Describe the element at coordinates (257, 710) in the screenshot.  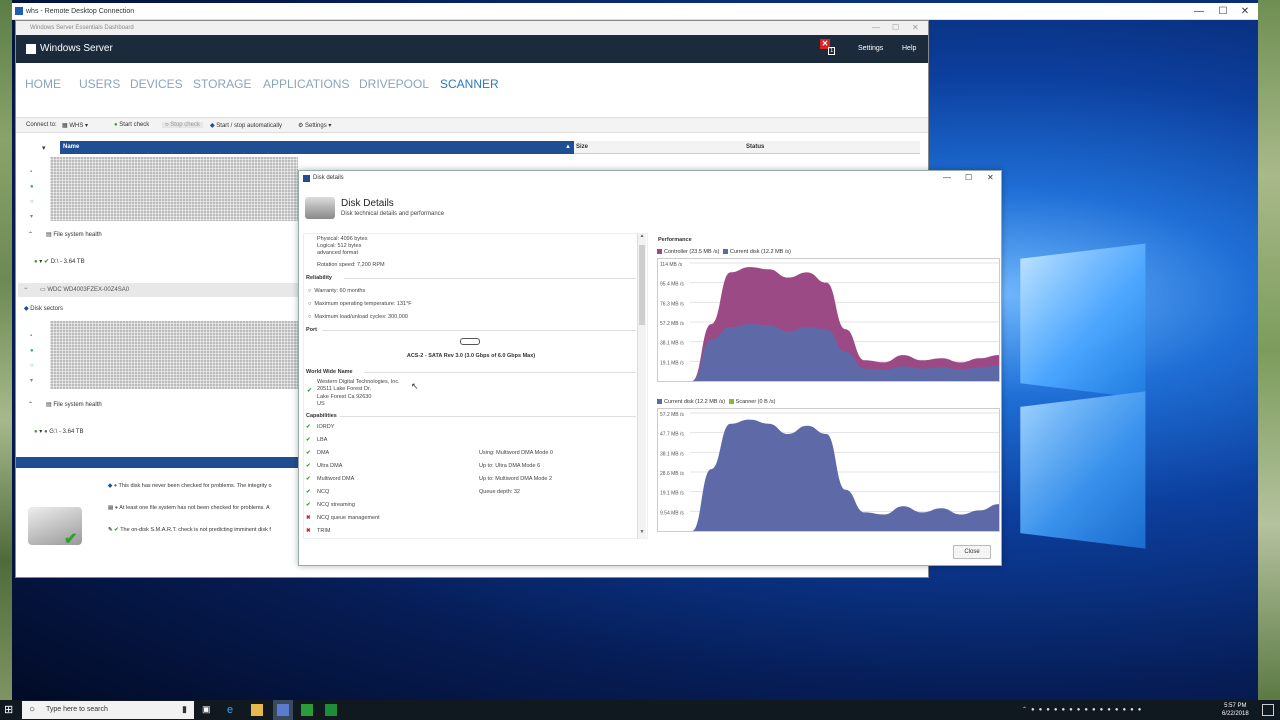
I see `file-explorer-icon` at that location.